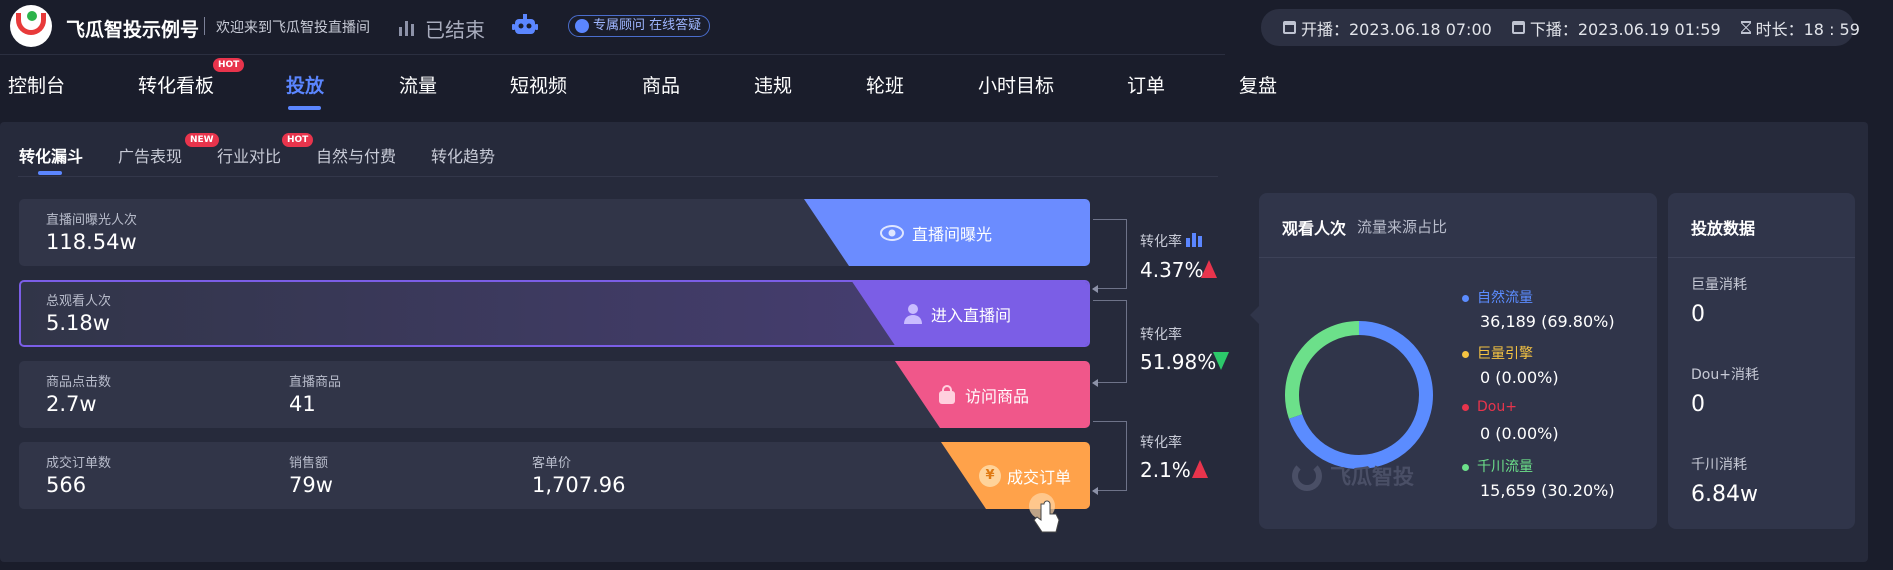 The width and height of the screenshot is (1893, 570). I want to click on product-clicks-value: 2.7w, so click(71, 404).